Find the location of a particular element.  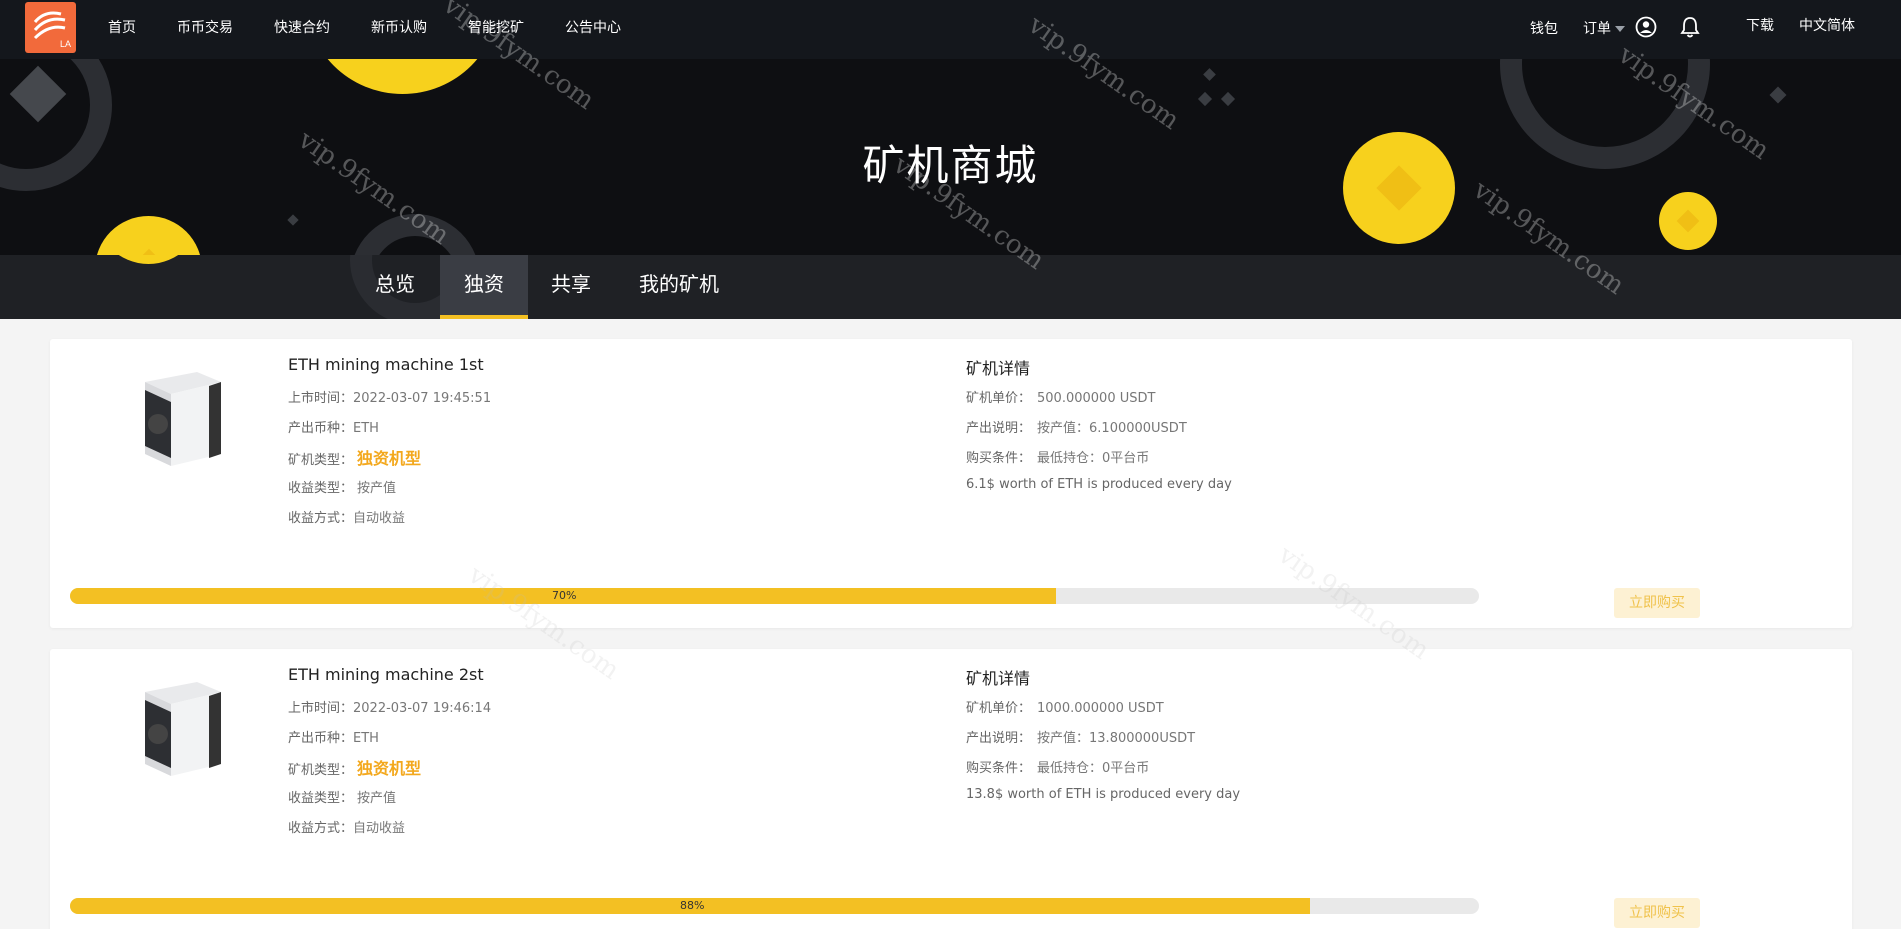

user-icon is located at coordinates (1646, 29).